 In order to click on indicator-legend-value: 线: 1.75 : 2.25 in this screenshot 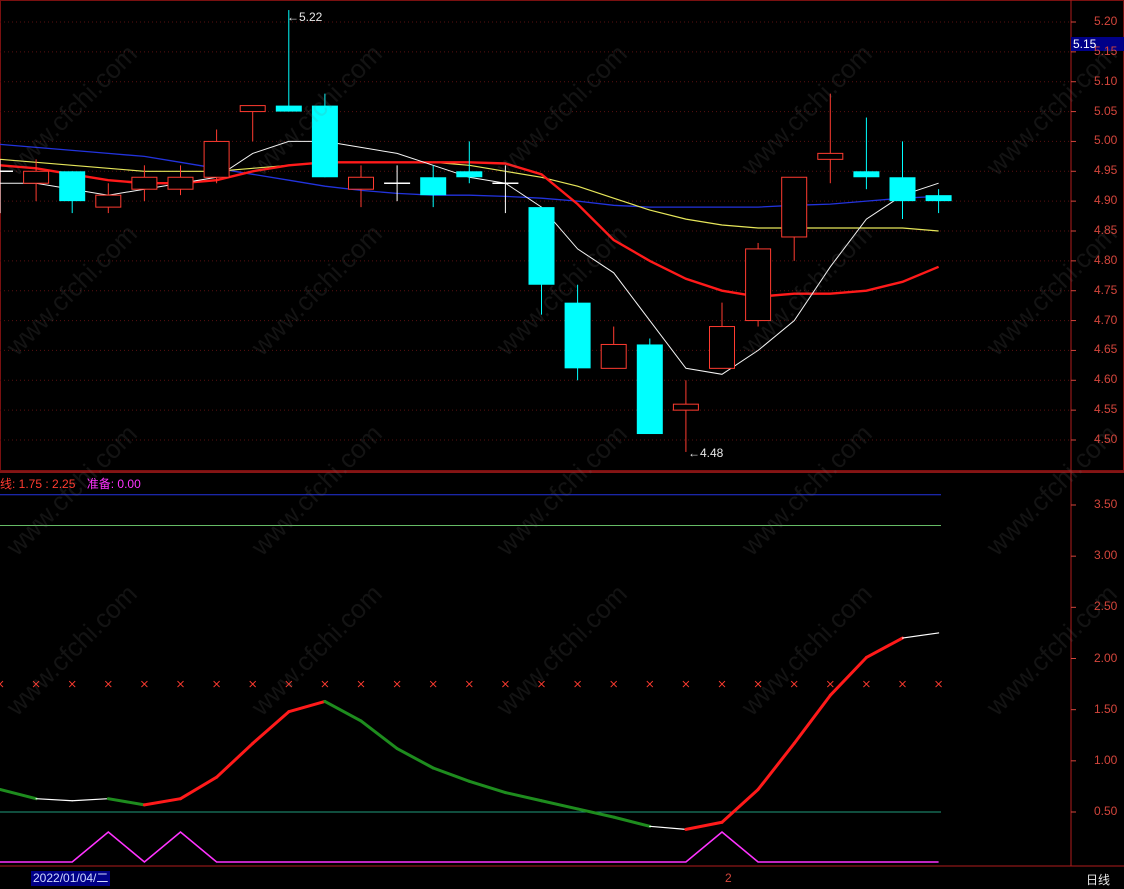, I will do `click(38, 484)`.